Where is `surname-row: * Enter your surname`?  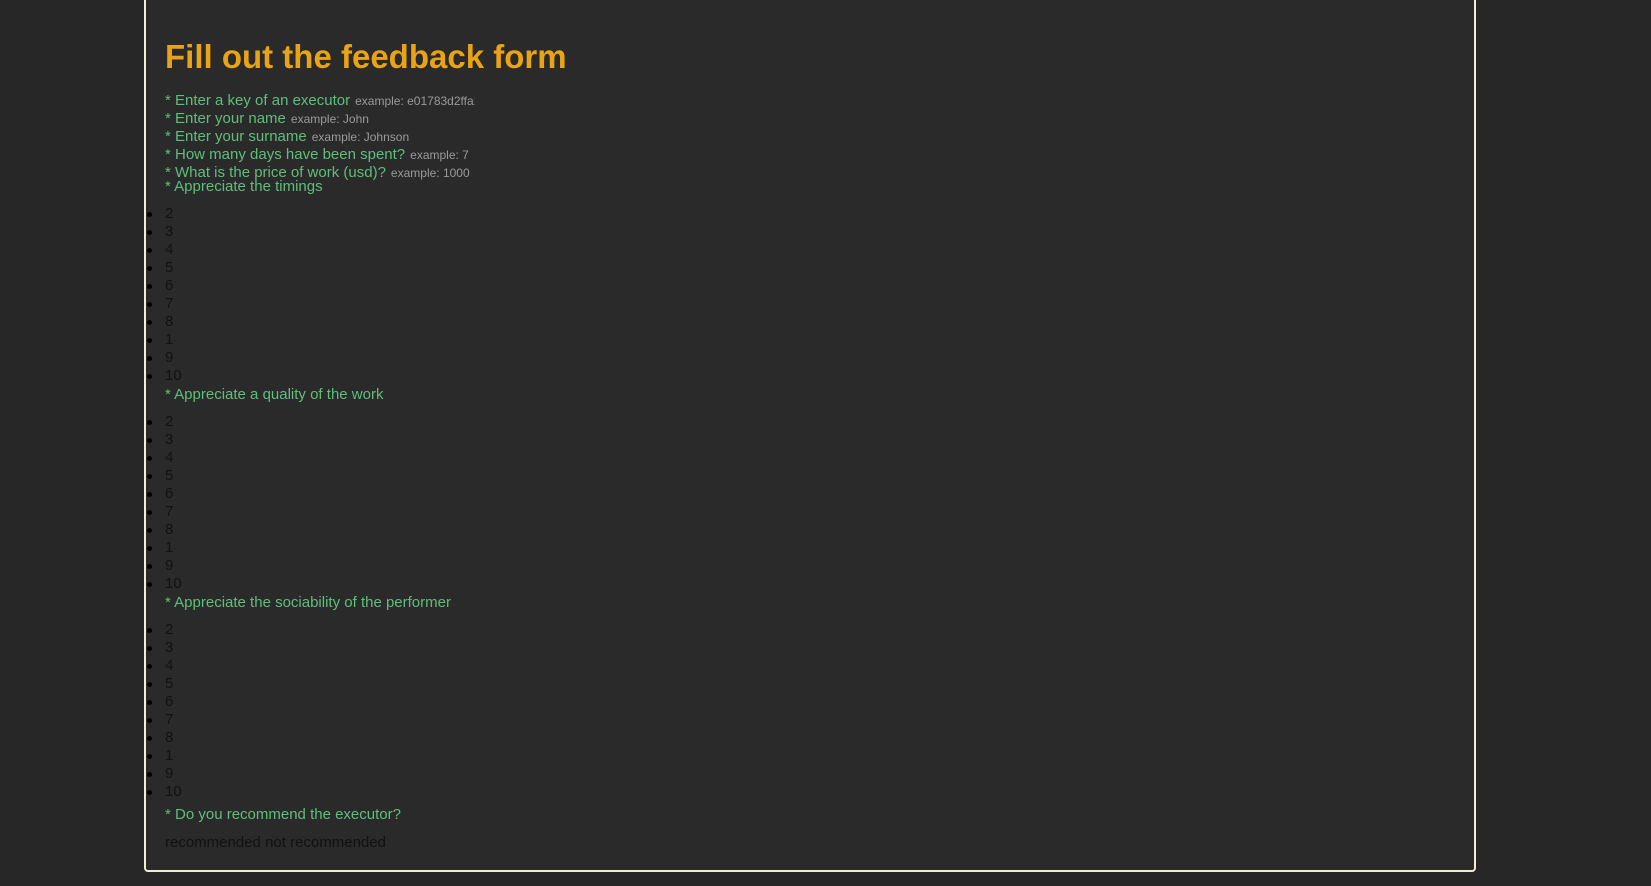
surname-row: * Enter your surname is located at coordinates (347, 137).